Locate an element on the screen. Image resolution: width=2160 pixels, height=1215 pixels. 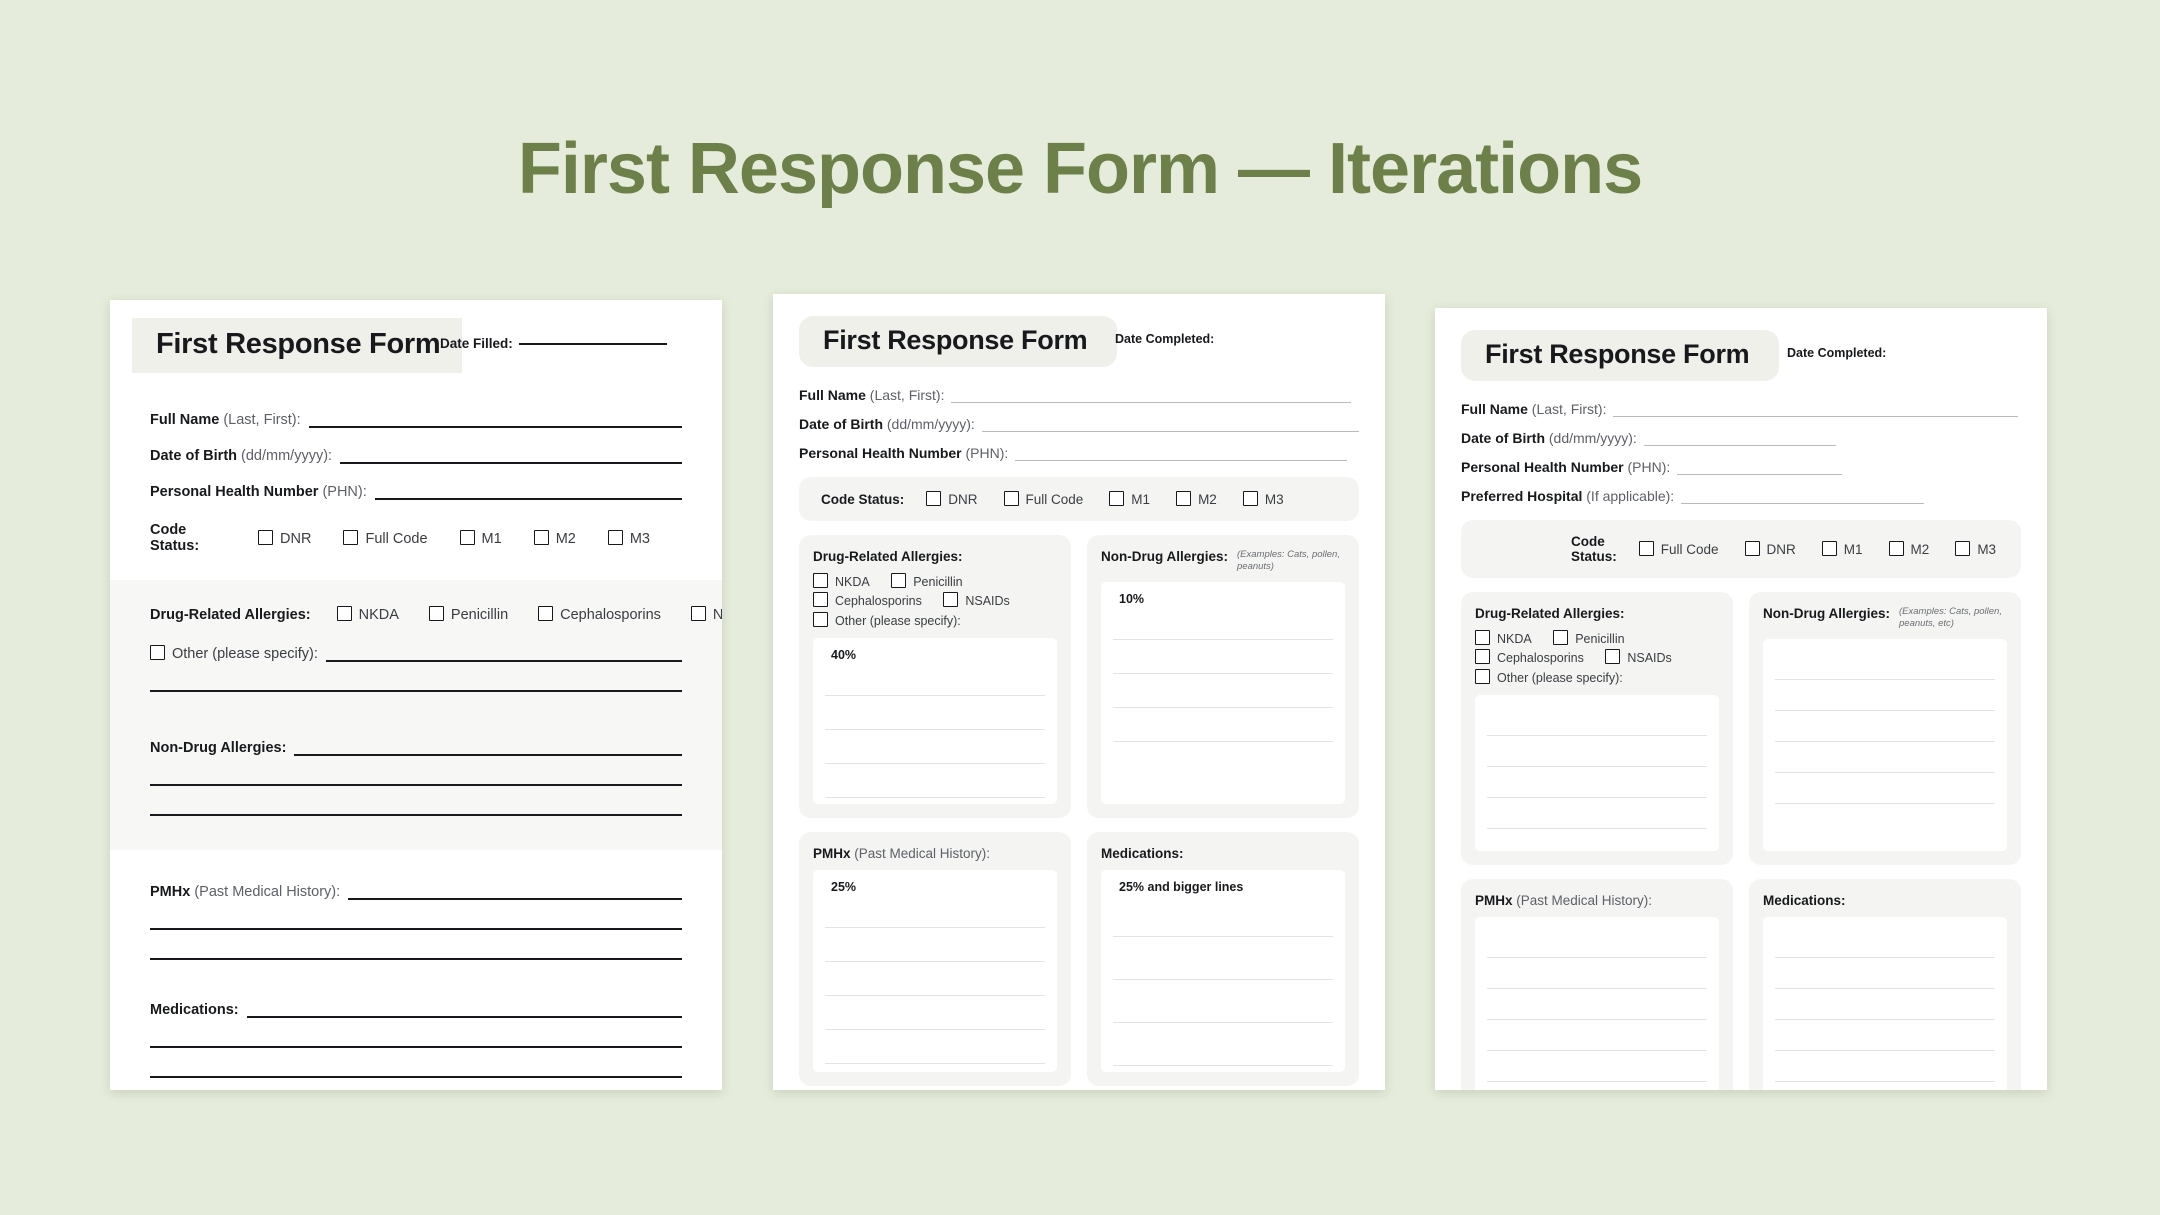
v2-dob-row: Date of Birth (dd/mm/yyyy): is located at coordinates (1079, 424).